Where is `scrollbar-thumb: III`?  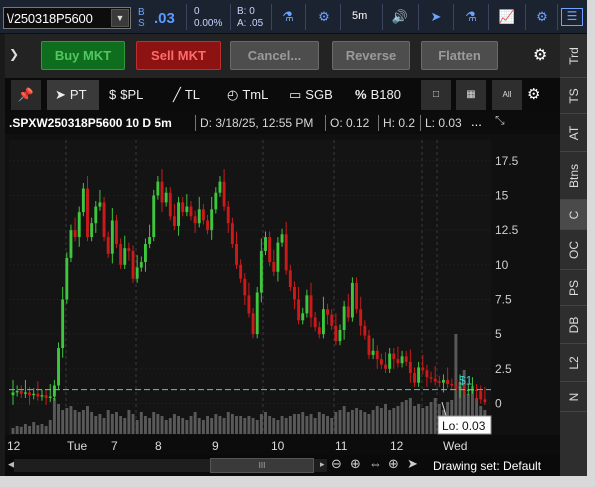
scrollbar-thumb: III is located at coordinates (262, 465).